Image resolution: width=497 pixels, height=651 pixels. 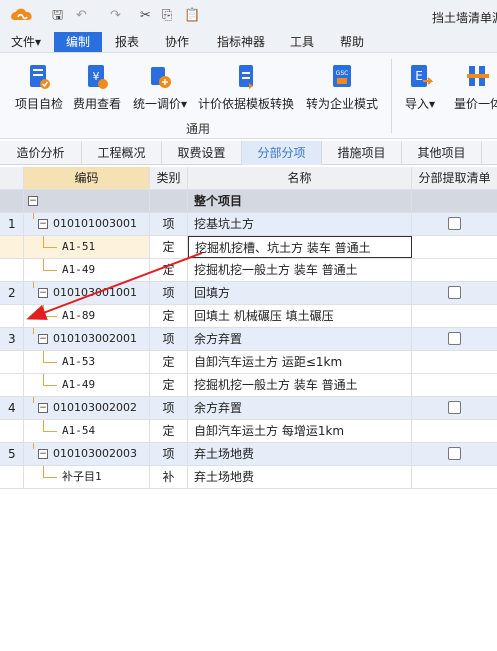 I want to click on table-row: A1-53 定自卸汽车运土方 运距≤1km, so click(x=248, y=362).